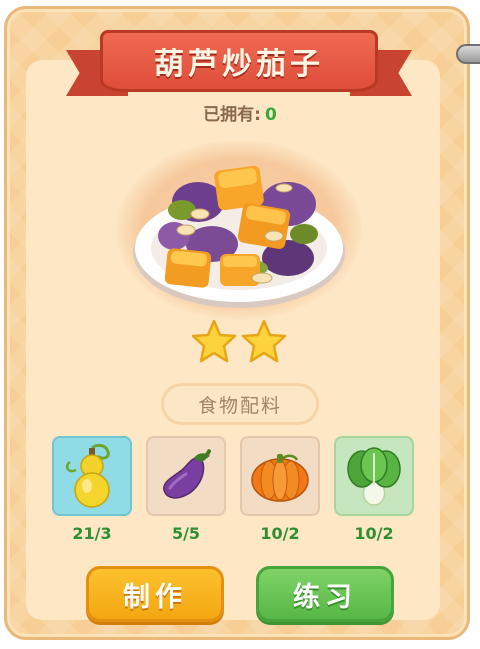 The height and width of the screenshot is (649, 480). What do you see at coordinates (325, 597) in the screenshot?
I see `practice-button-label: 练习` at bounding box center [325, 597].